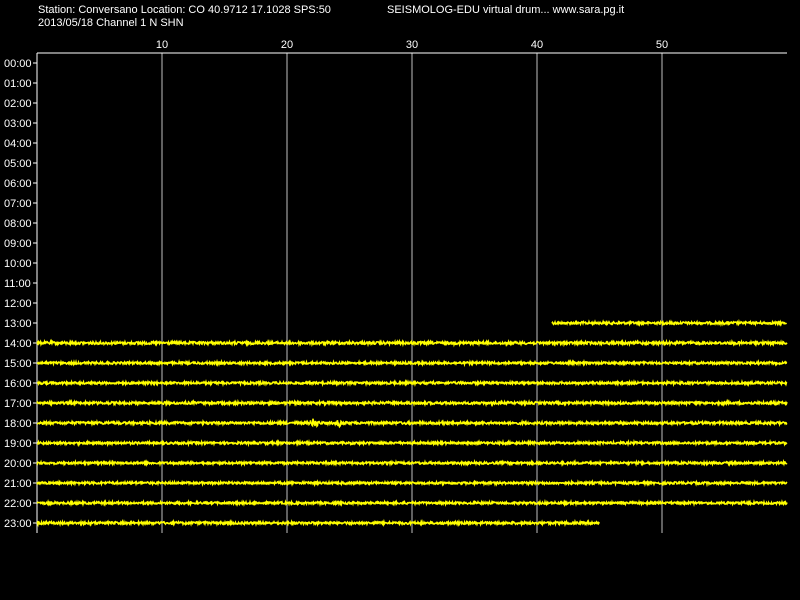 The width and height of the screenshot is (800, 600). I want to click on y-tick-label-2300: 23:00, so click(18, 524).